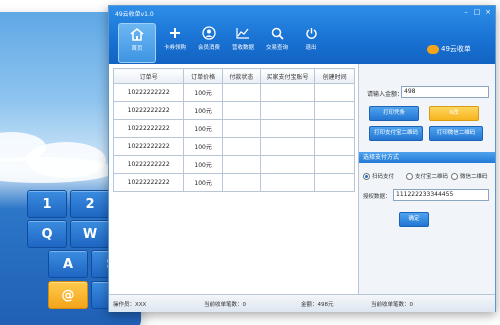  Describe the element at coordinates (58, 170) in the screenshot. I see `cloud-decoration` at that location.